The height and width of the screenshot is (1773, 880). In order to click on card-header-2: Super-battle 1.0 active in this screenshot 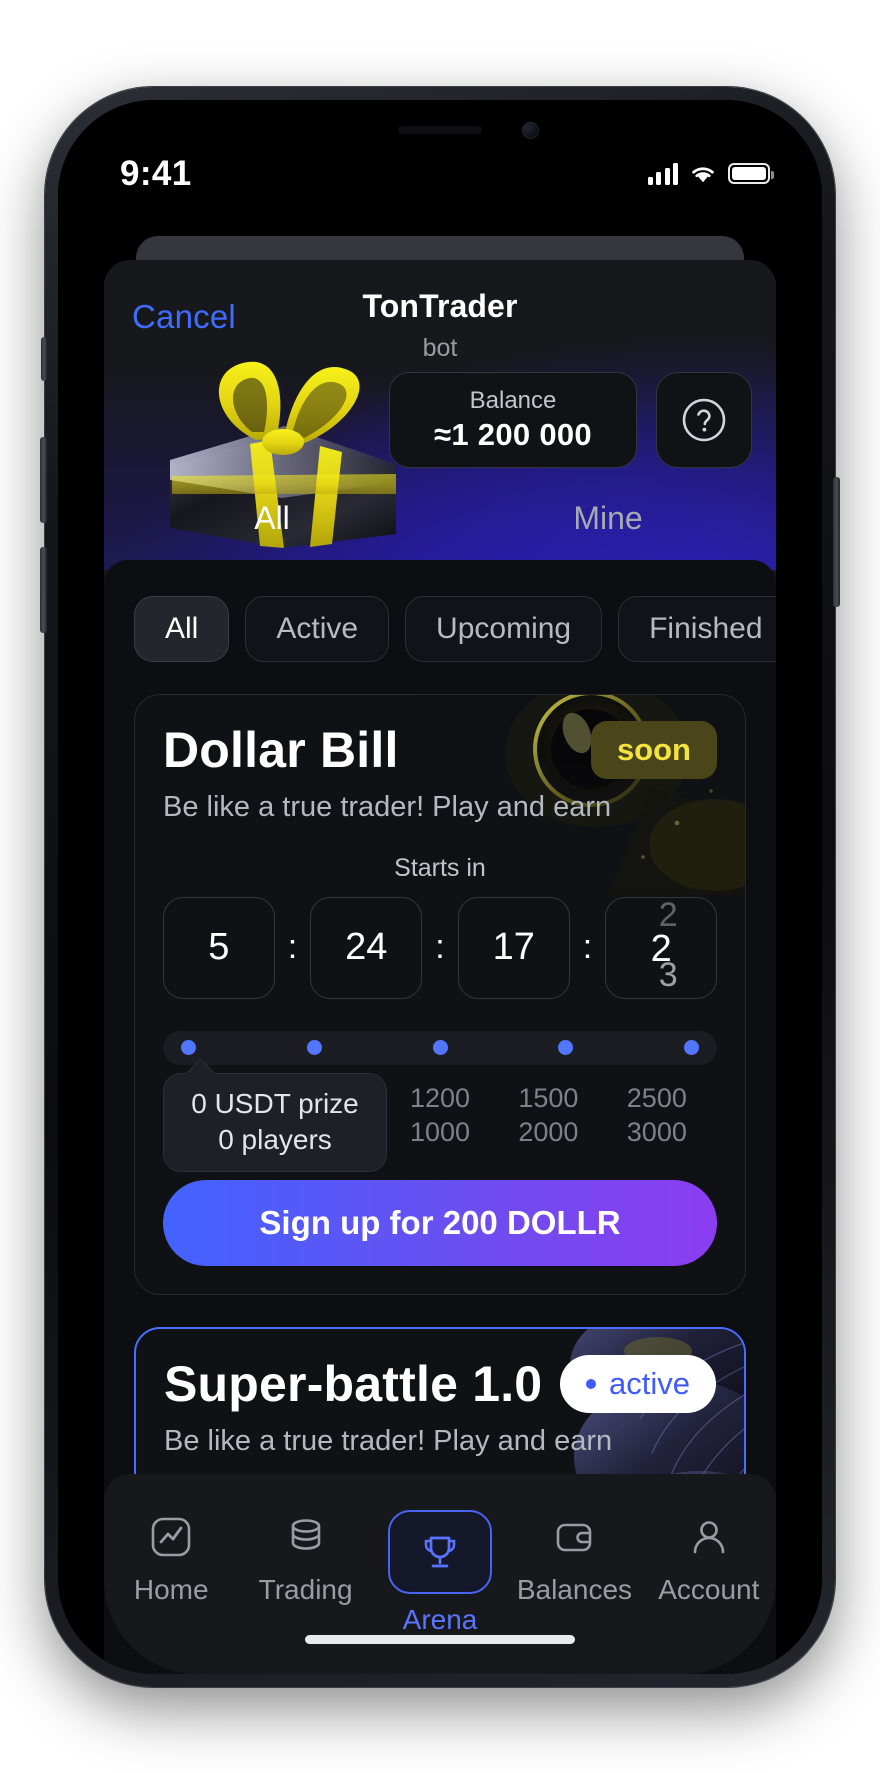, I will do `click(440, 1383)`.